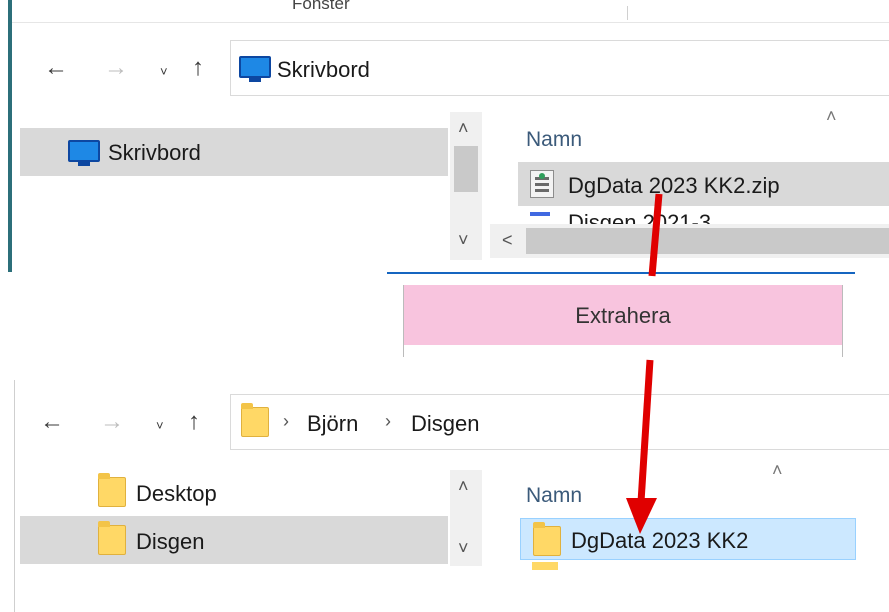 The height and width of the screenshot is (612, 889). I want to click on annotation-arrows, so click(644, 363).